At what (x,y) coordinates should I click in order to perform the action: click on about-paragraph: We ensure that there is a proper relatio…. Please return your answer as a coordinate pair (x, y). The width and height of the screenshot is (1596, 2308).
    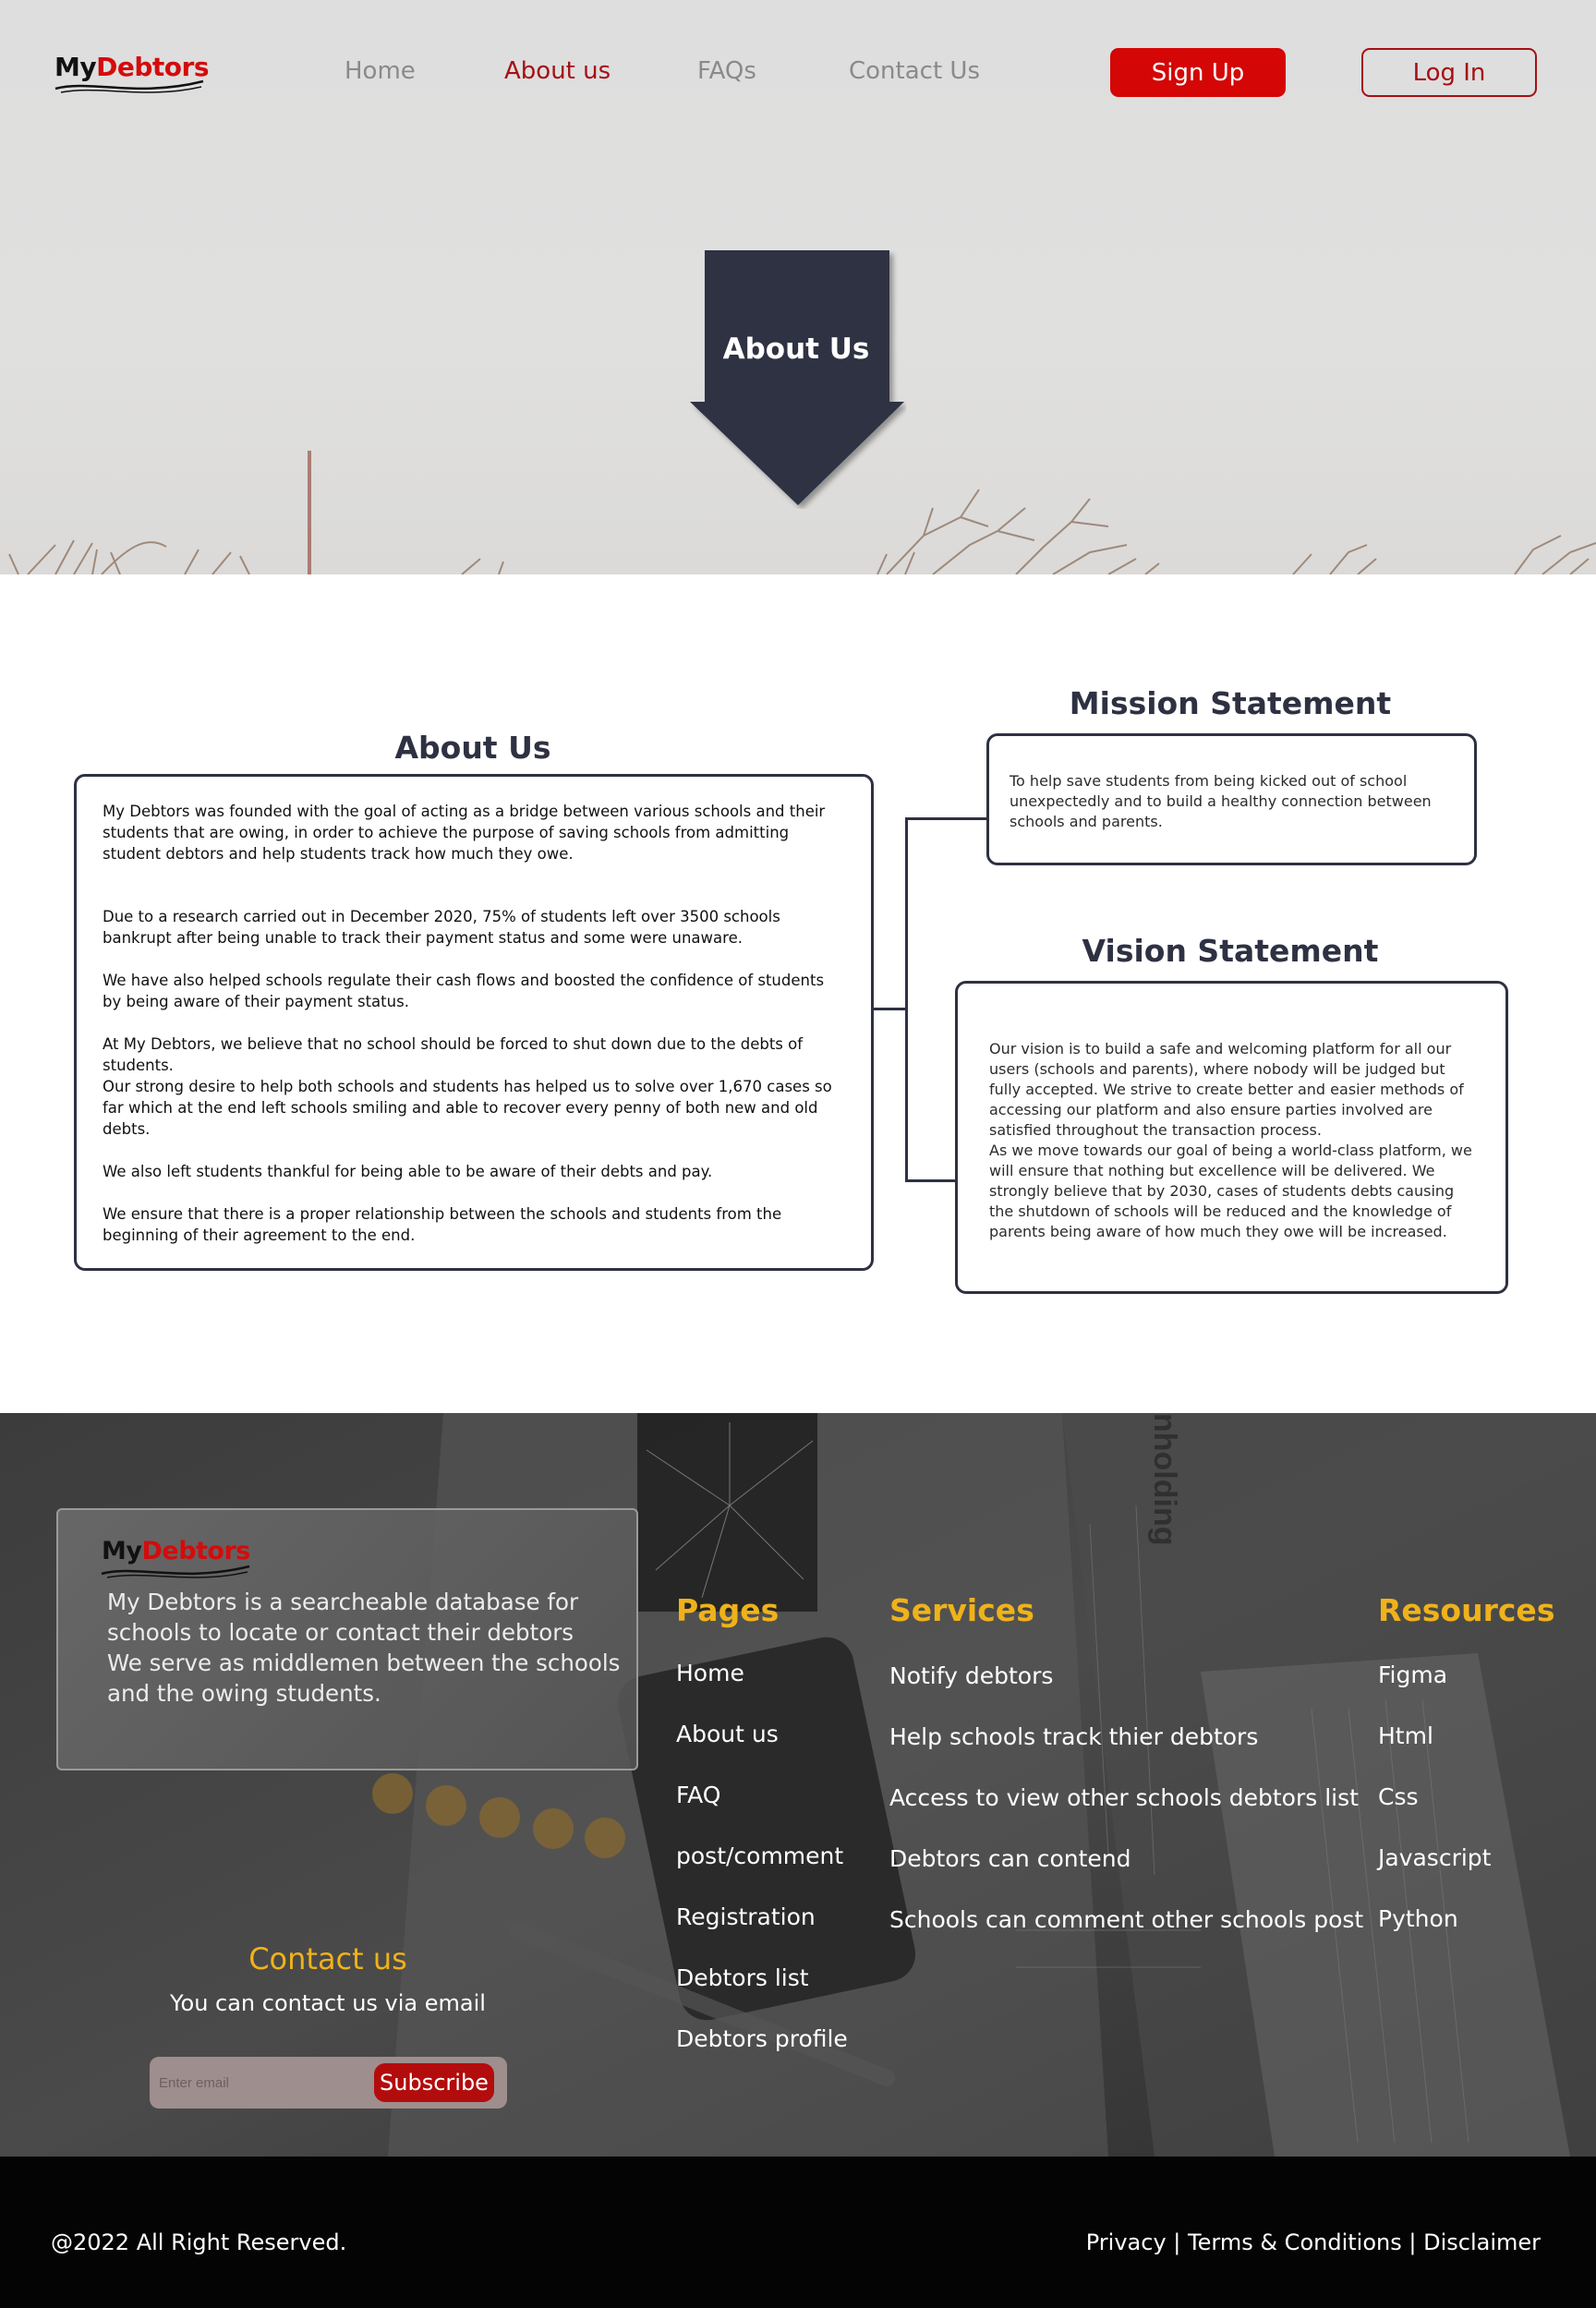
    Looking at the image, I should click on (442, 1224).